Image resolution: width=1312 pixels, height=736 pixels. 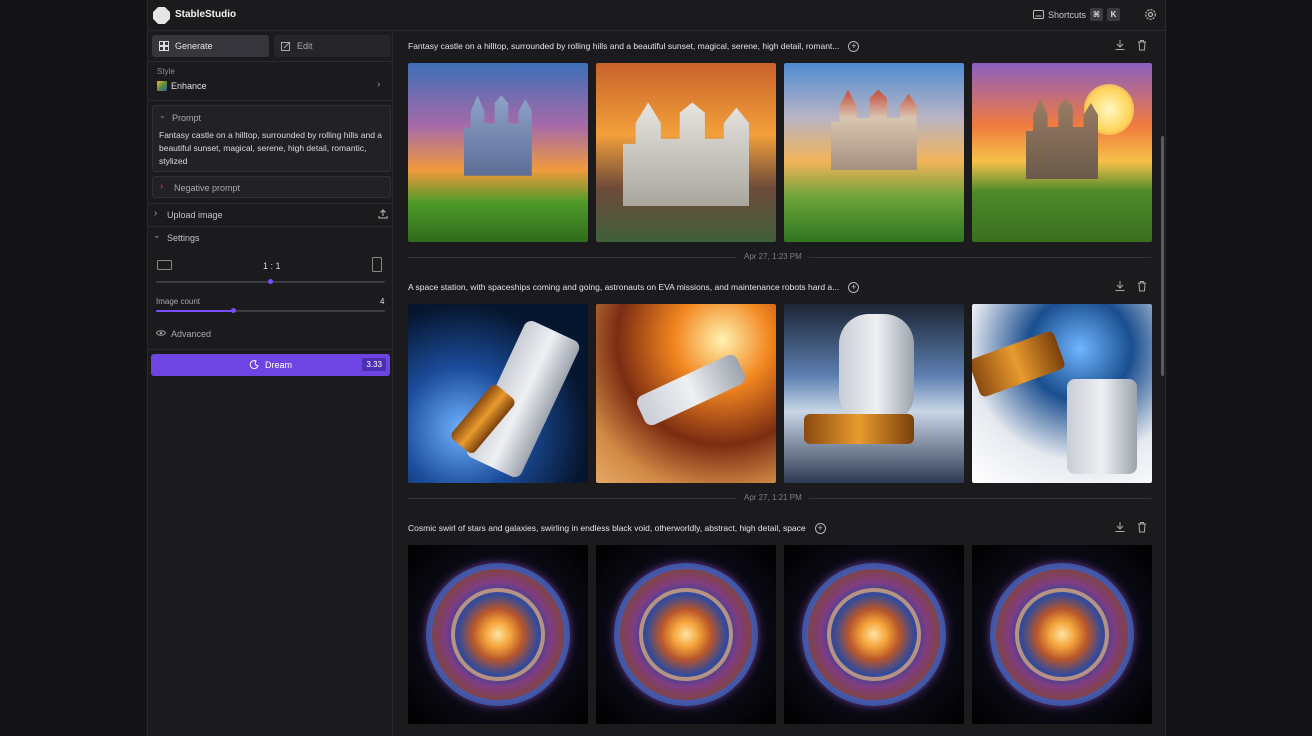 I want to click on gear-icon, so click(x=1150, y=14).